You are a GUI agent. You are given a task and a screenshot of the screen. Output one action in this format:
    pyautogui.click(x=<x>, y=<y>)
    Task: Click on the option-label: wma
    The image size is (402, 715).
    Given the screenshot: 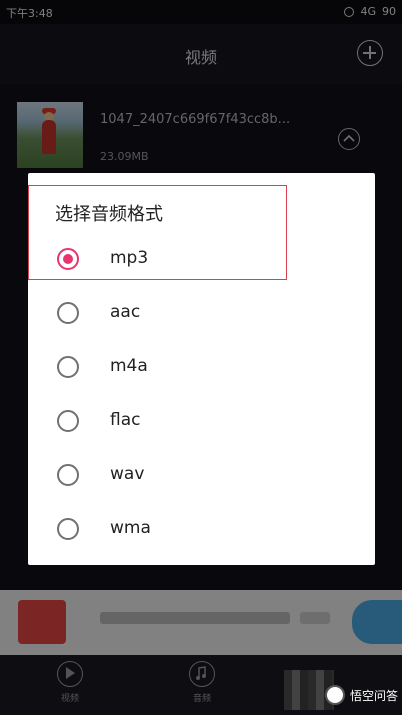 What is the action you would take?
    pyautogui.click(x=130, y=528)
    